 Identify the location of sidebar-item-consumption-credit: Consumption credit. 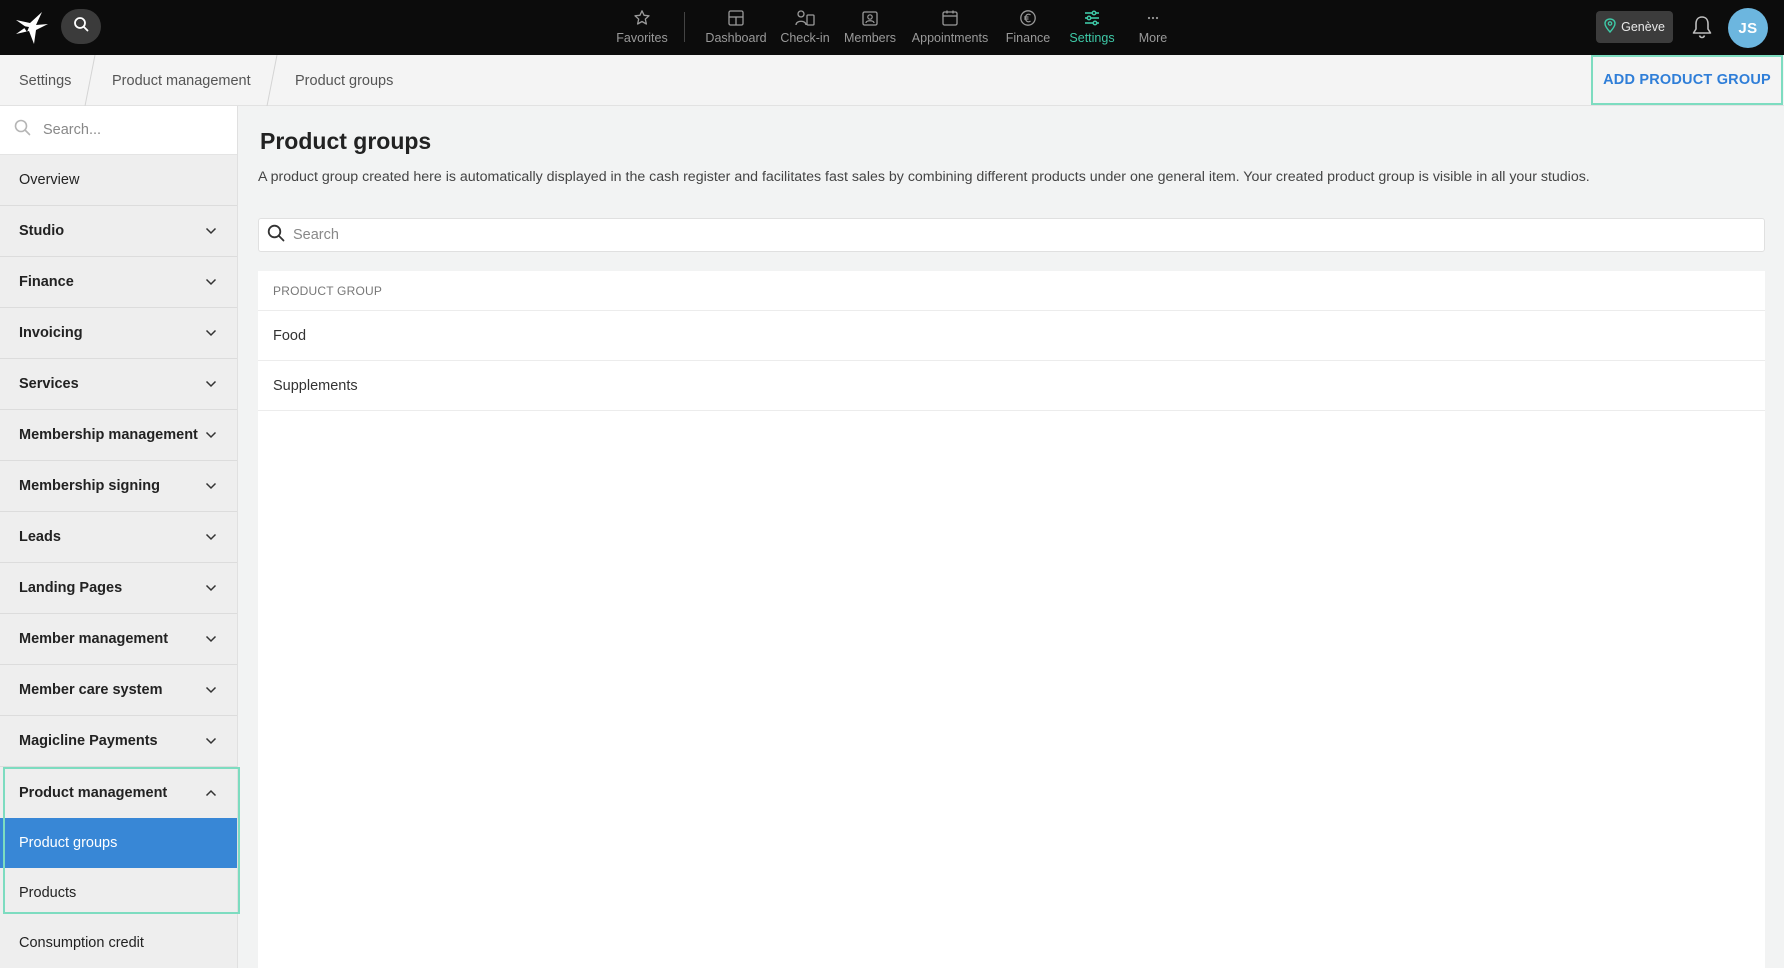
(118, 943).